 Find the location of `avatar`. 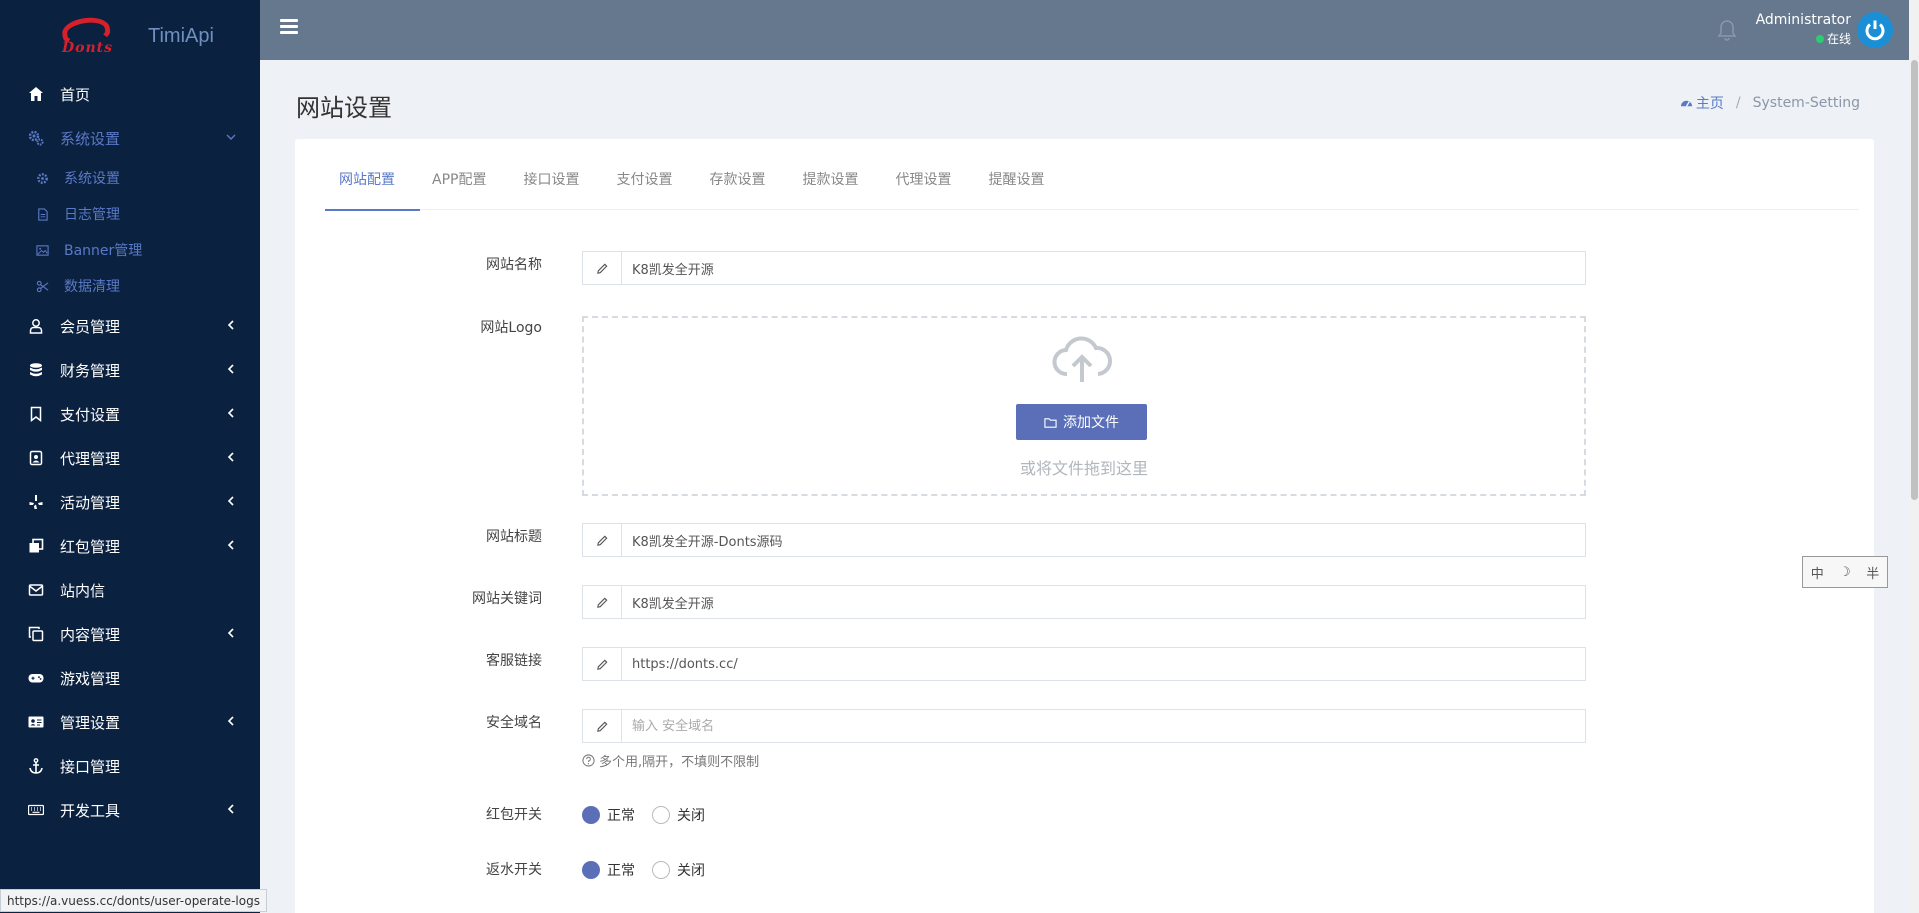

avatar is located at coordinates (1875, 30).